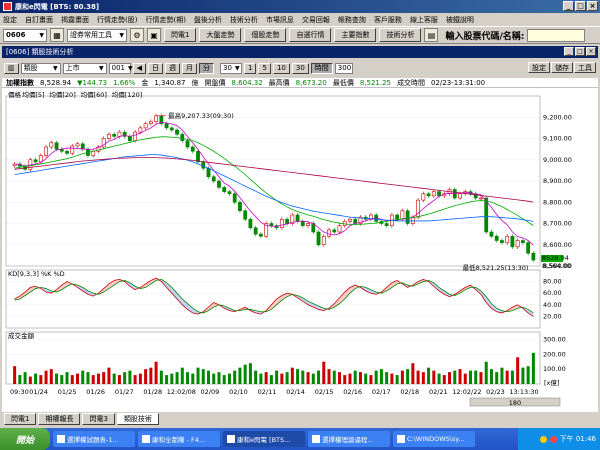  Describe the element at coordinates (321, 68) in the screenshot. I see `span-button-time: 時間` at that location.